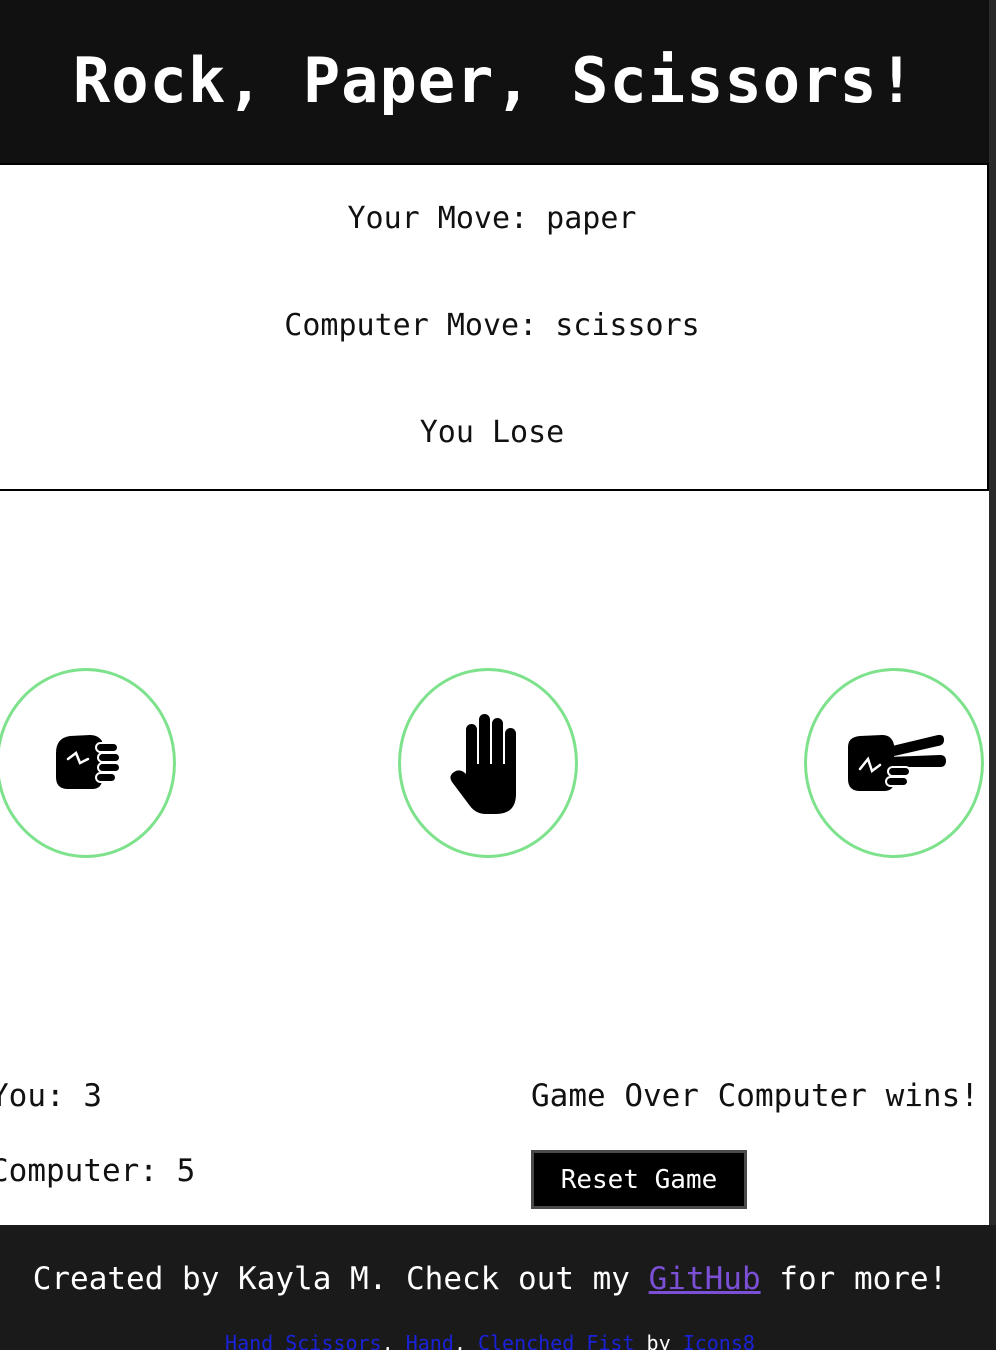  What do you see at coordinates (897, 762) in the screenshot?
I see `hand-scissors-icon` at bounding box center [897, 762].